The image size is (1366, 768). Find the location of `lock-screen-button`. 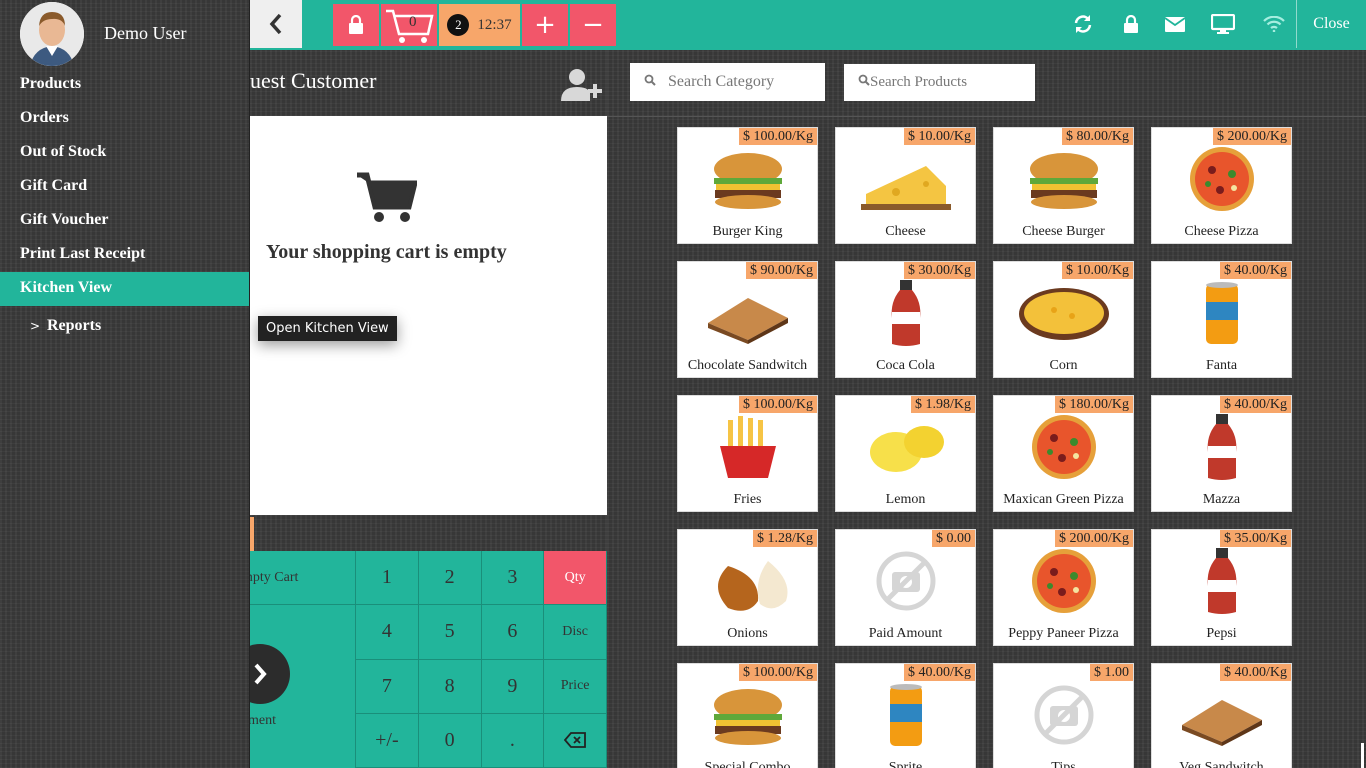

lock-screen-button is located at coordinates (1131, 24).